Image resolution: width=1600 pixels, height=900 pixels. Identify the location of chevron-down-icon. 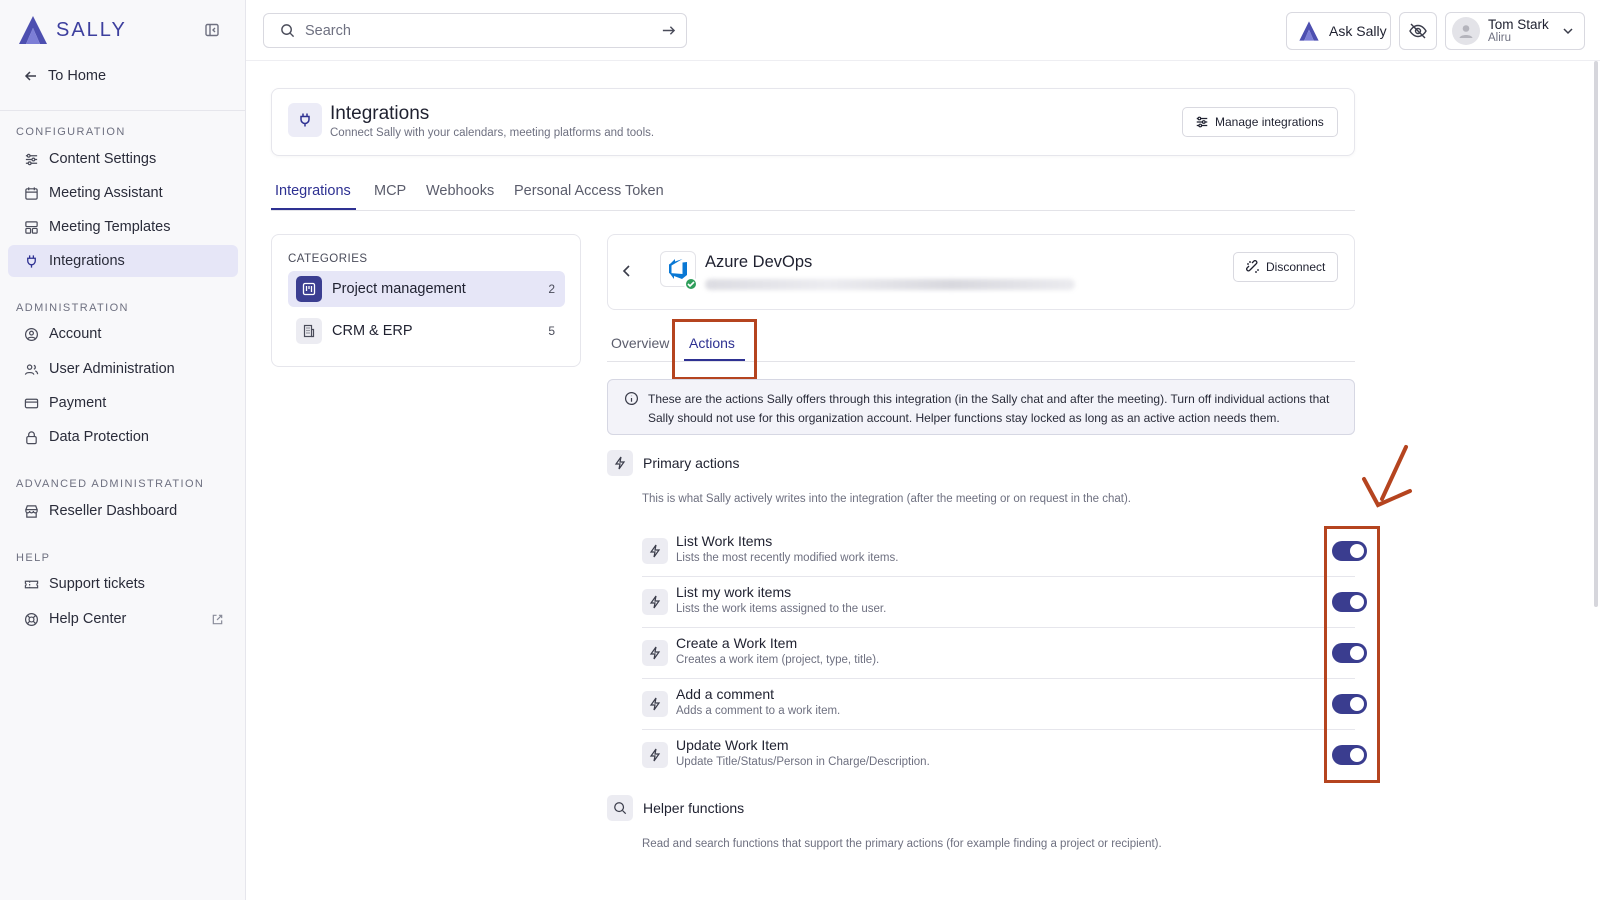
(1568, 31).